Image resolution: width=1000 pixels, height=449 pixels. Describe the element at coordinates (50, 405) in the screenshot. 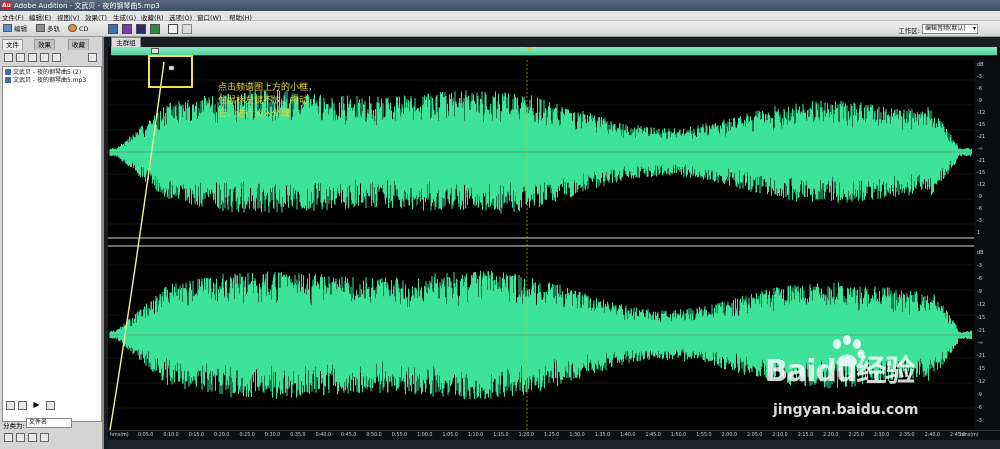

I see `volume-icon` at that location.